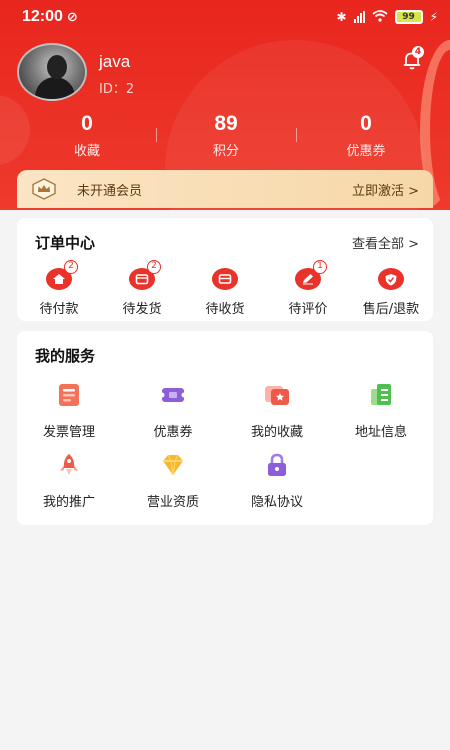 The image size is (450, 750). I want to click on service-address-info: 地址信息, so click(381, 411).